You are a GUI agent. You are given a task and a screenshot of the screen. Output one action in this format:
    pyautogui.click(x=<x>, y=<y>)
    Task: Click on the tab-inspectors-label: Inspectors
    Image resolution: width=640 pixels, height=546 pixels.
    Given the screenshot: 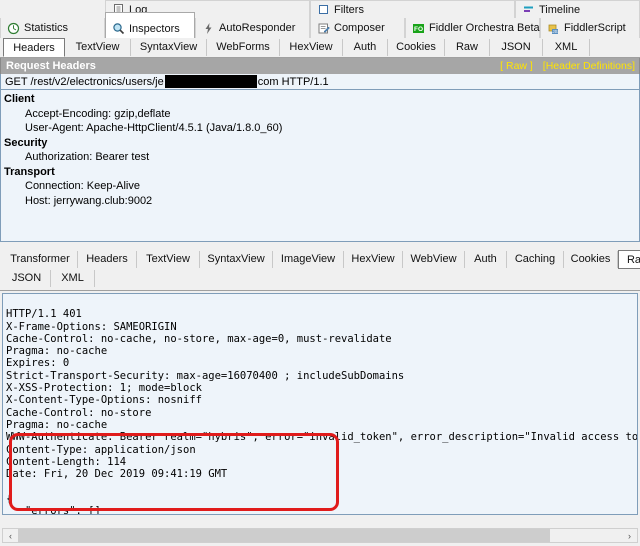 What is the action you would take?
    pyautogui.click(x=154, y=28)
    